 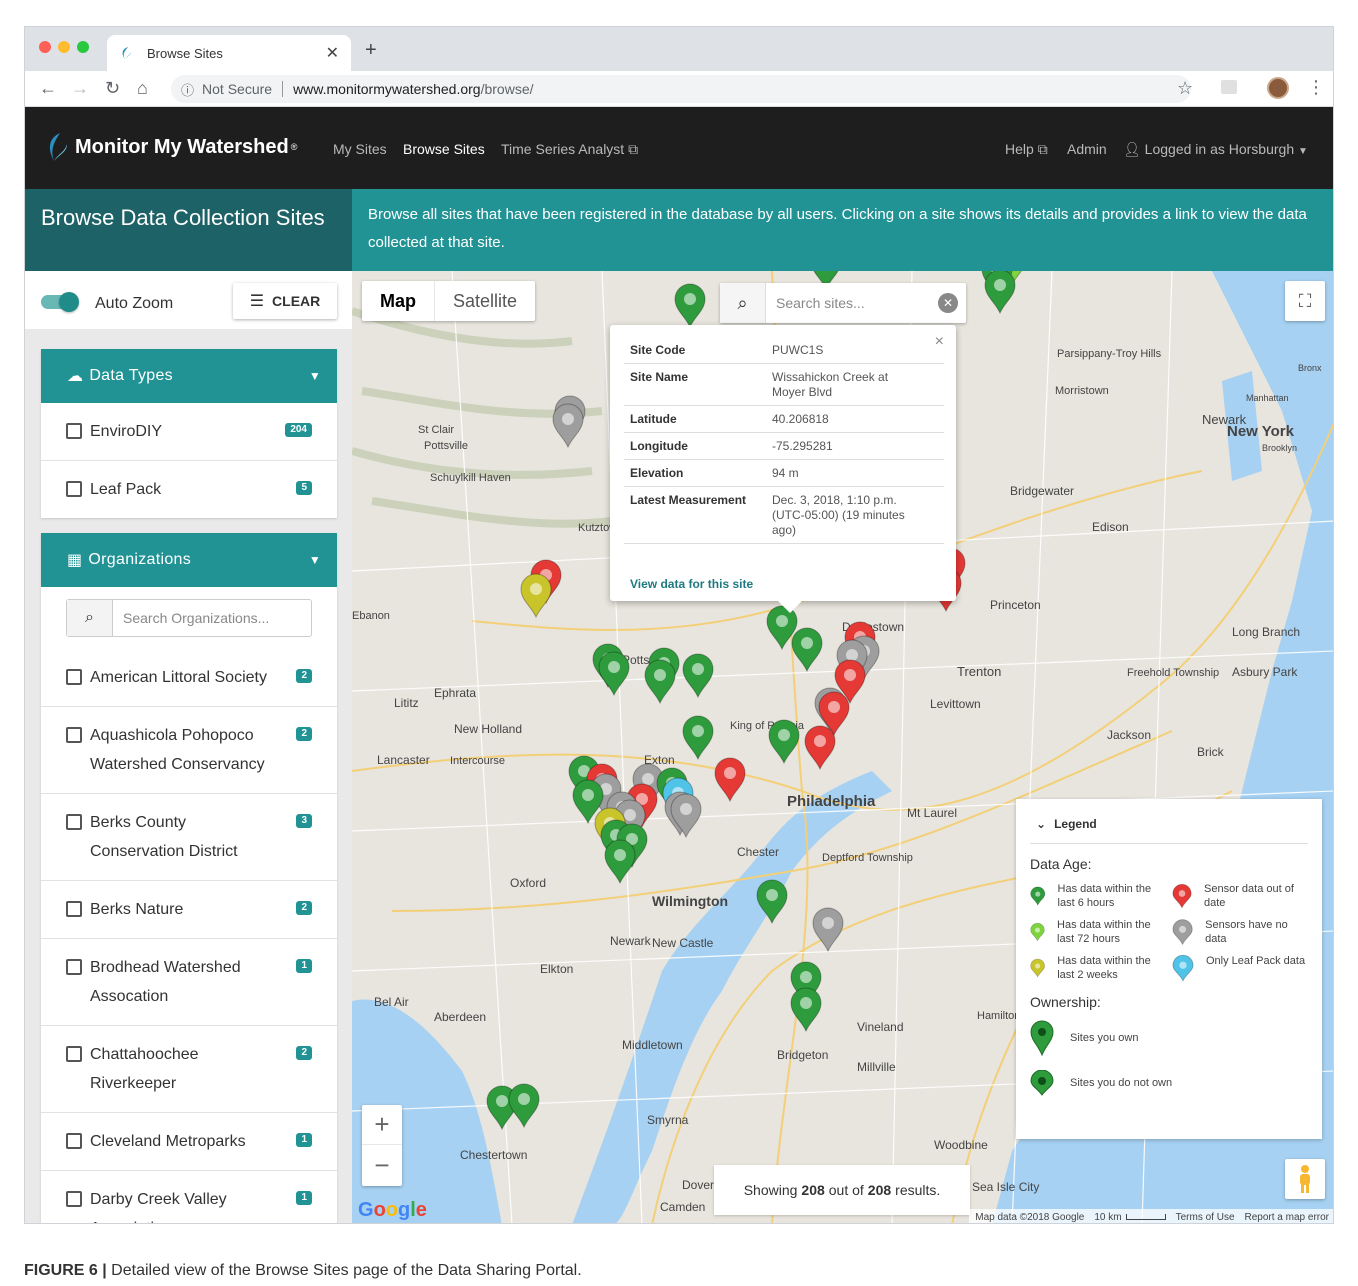 I want to click on nav-help: Help ⧉, so click(x=1026, y=149).